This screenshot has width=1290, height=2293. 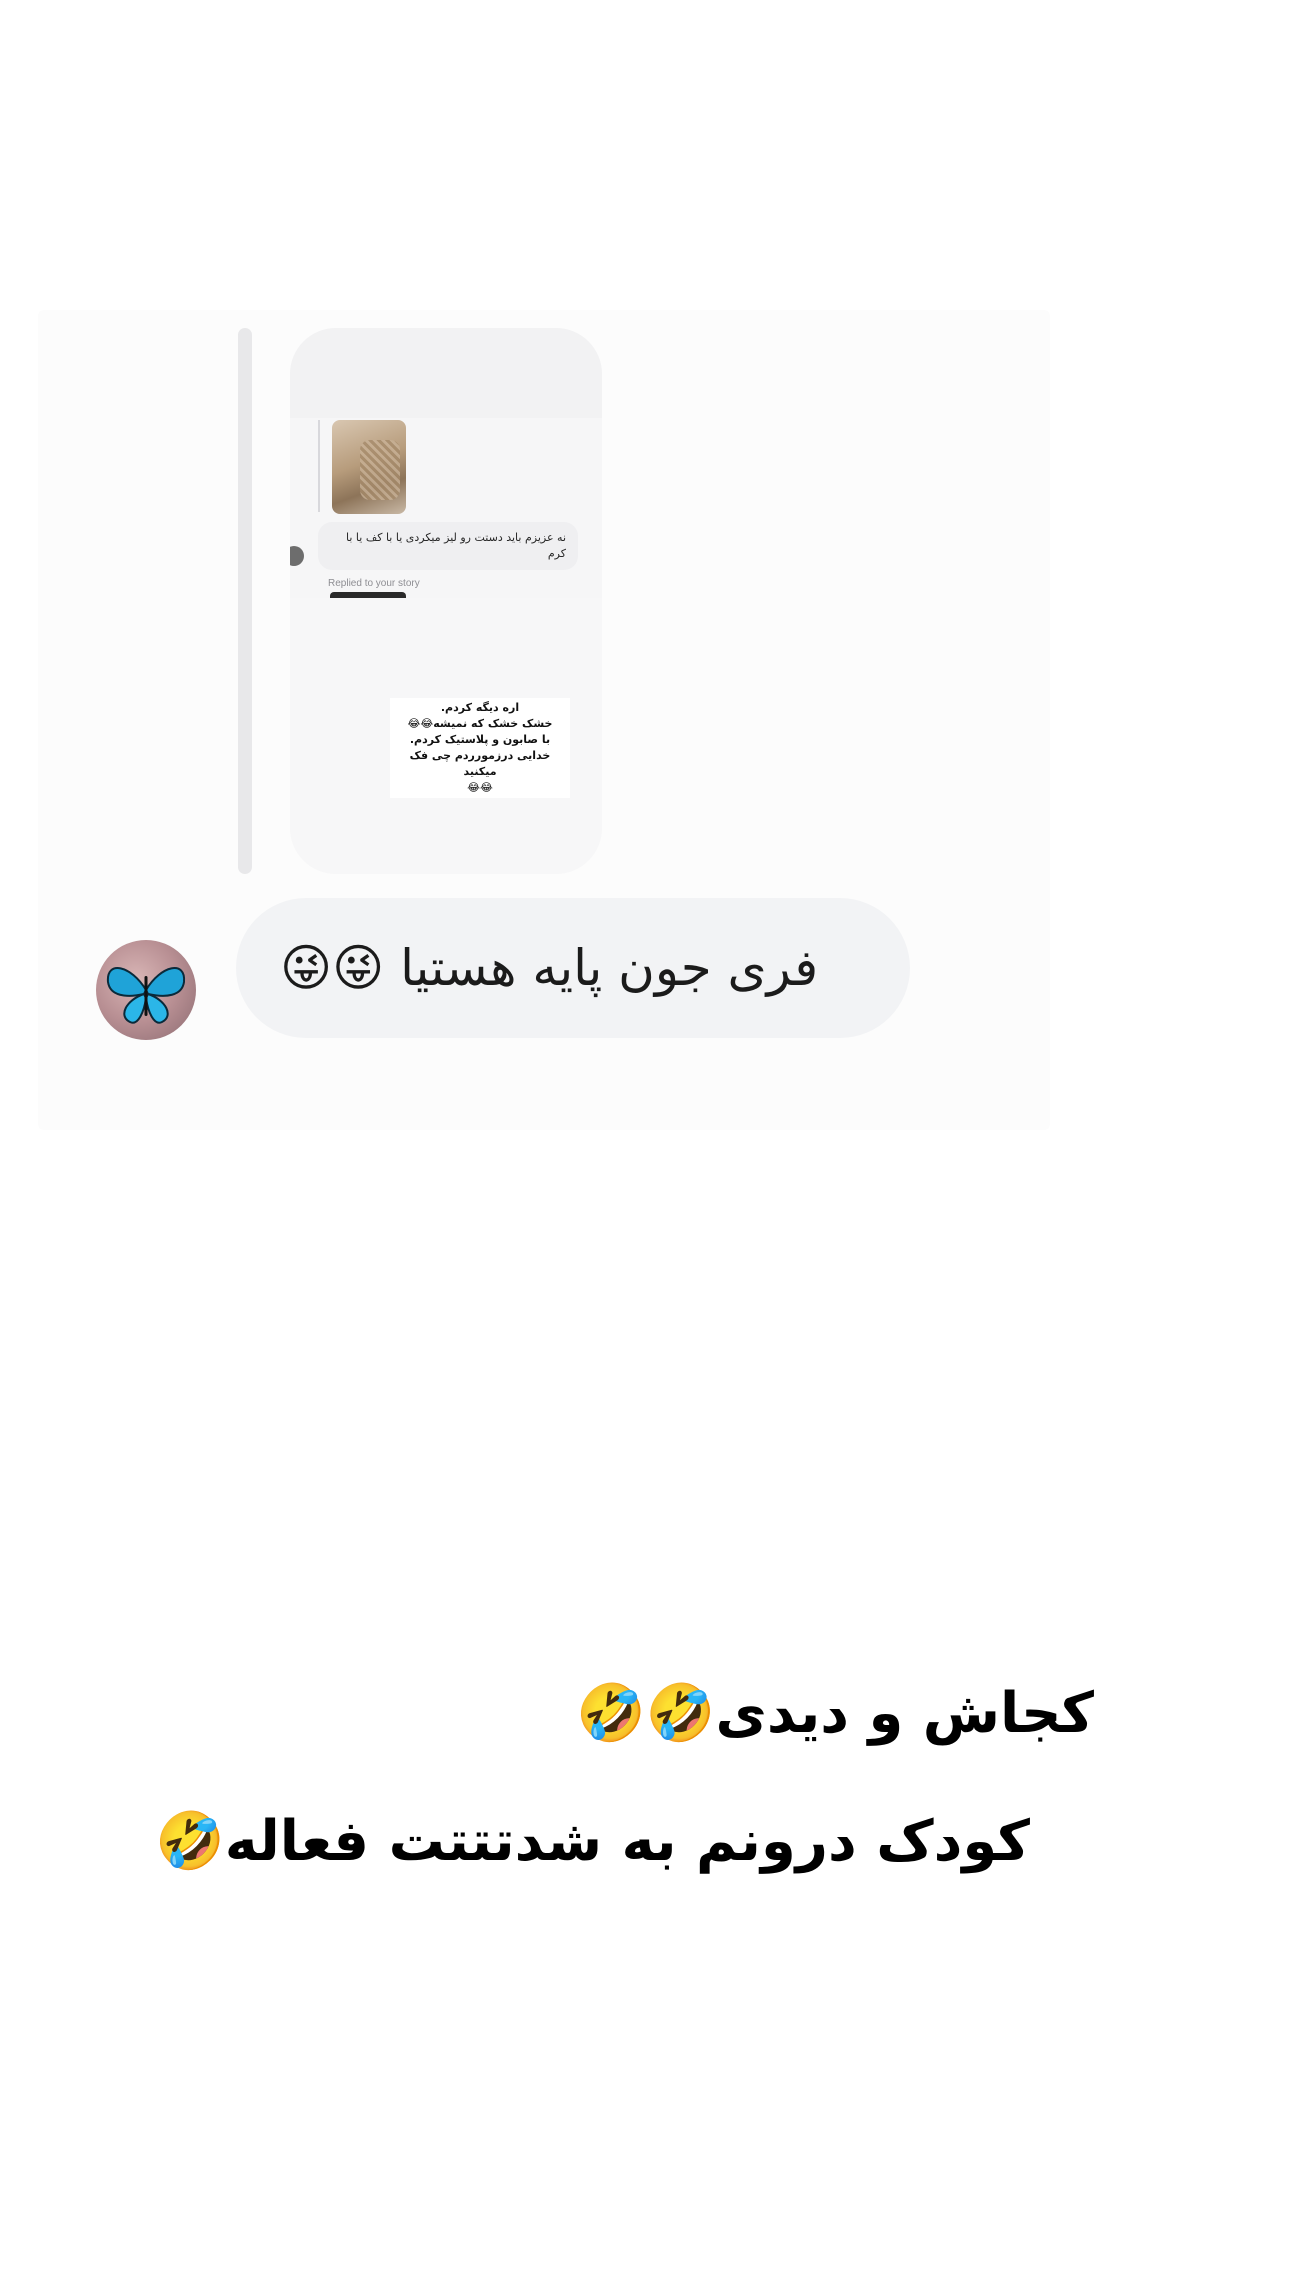 What do you see at coordinates (297, 556) in the screenshot?
I see `inner-avatar` at bounding box center [297, 556].